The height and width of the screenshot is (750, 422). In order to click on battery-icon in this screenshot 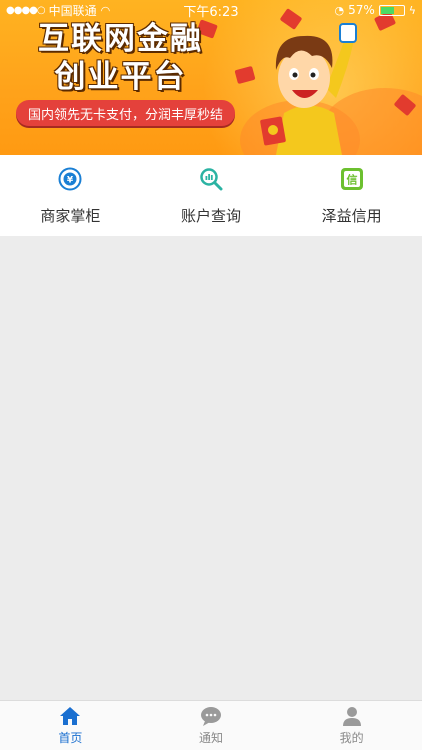, I will do `click(391, 10)`.